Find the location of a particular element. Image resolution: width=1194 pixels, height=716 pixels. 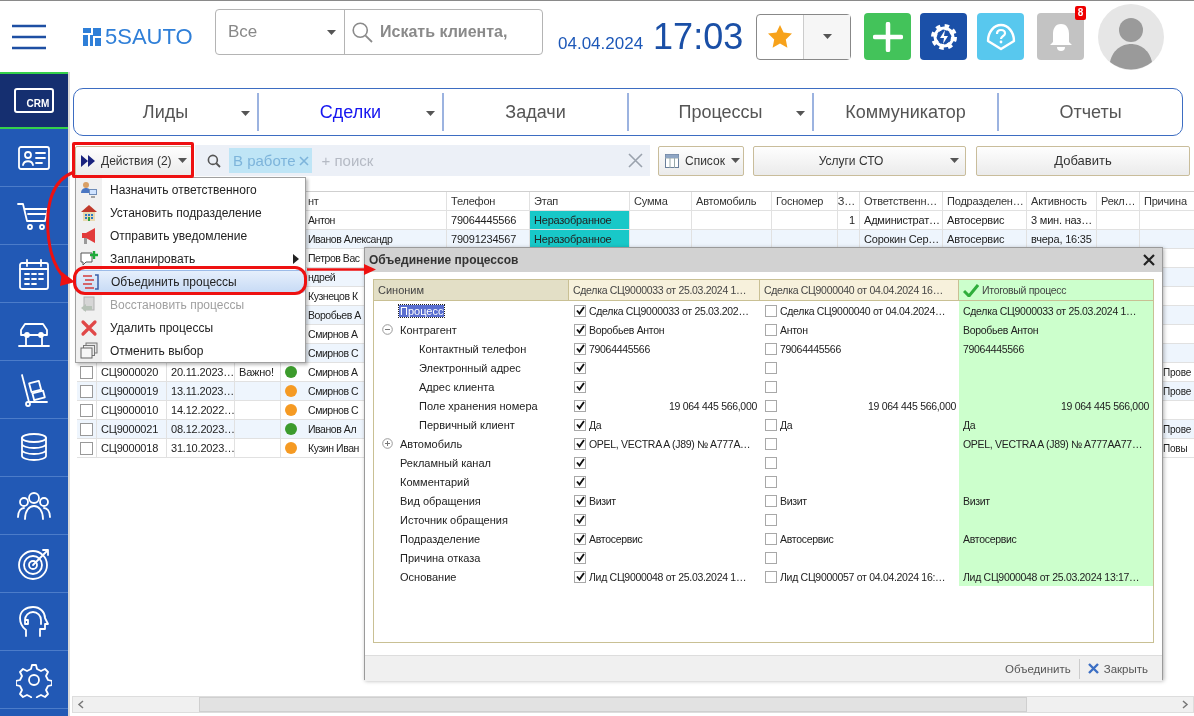

field-label: Подразделение is located at coordinates (440, 538).